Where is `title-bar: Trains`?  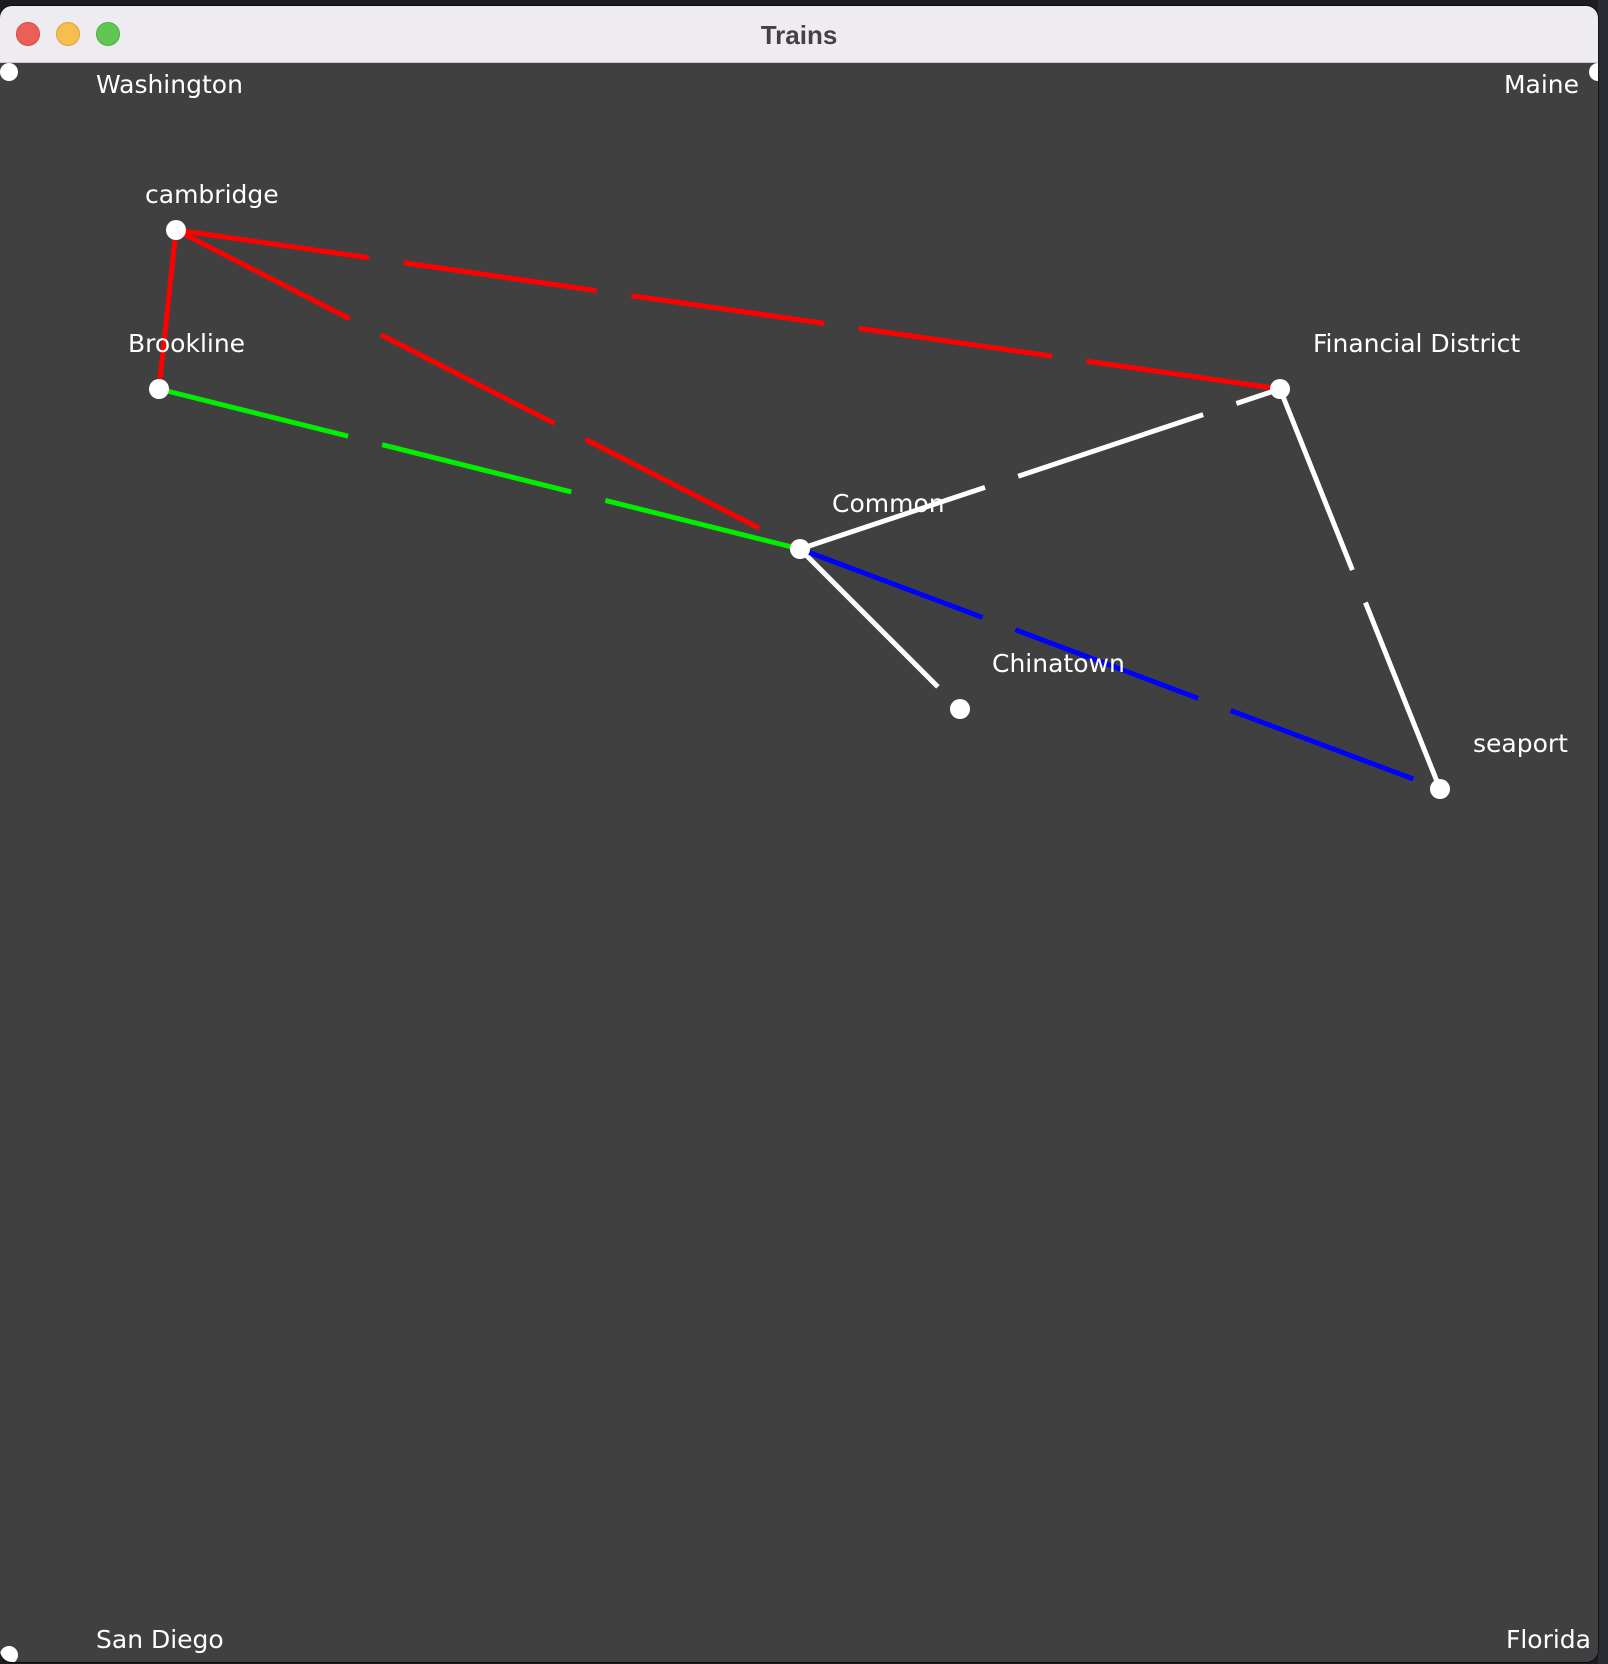
title-bar: Trains is located at coordinates (799, 34).